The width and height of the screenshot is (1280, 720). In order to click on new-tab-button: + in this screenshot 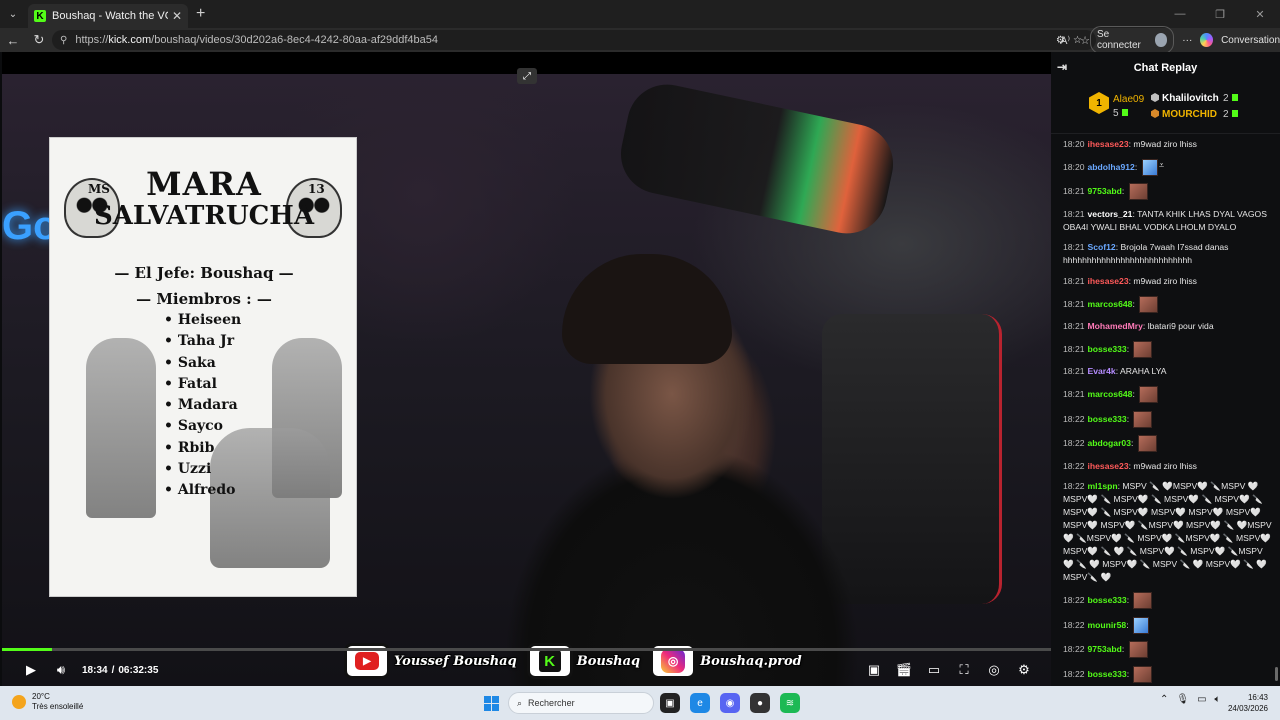, I will do `click(200, 14)`.